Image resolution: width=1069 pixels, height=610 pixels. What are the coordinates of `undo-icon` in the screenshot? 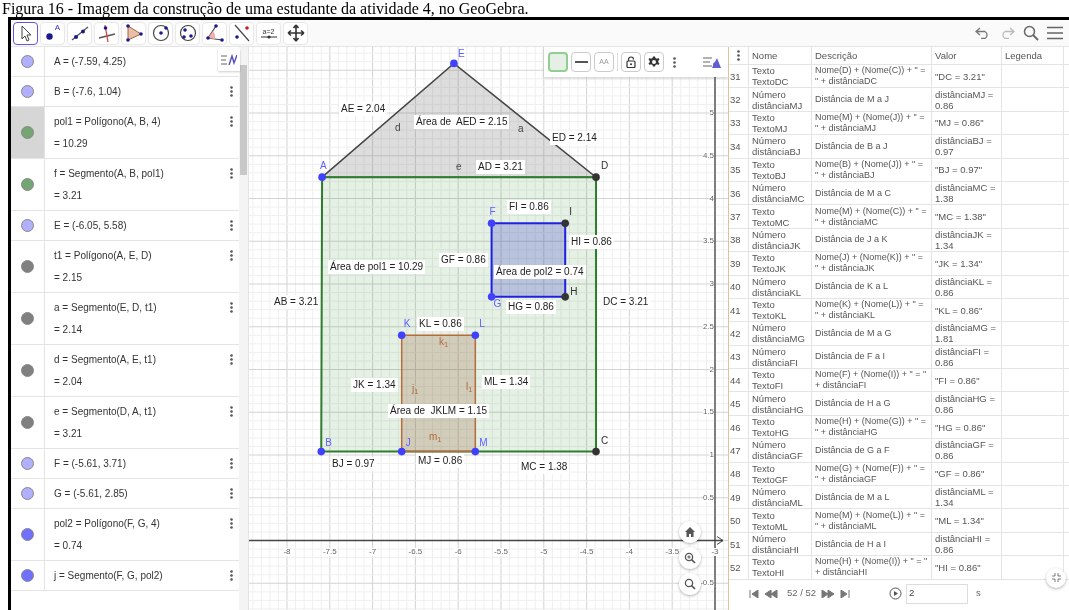 It's located at (983, 33).